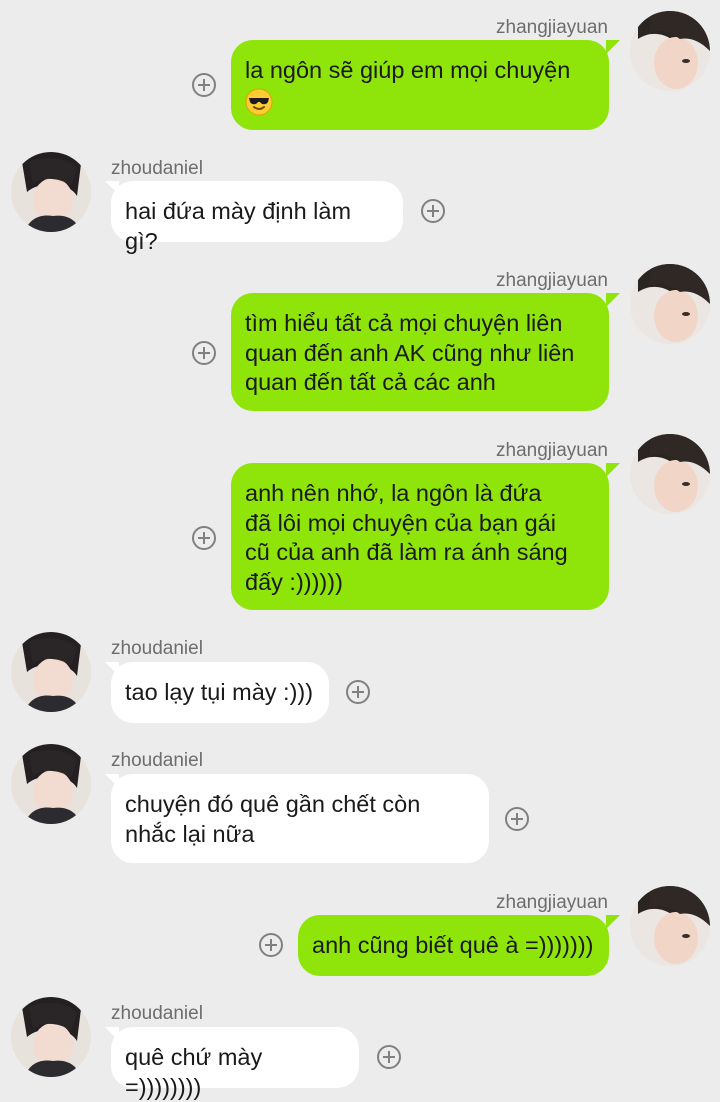  I want to click on message-text: quê chứ mày =)))))))), so click(194, 1072).